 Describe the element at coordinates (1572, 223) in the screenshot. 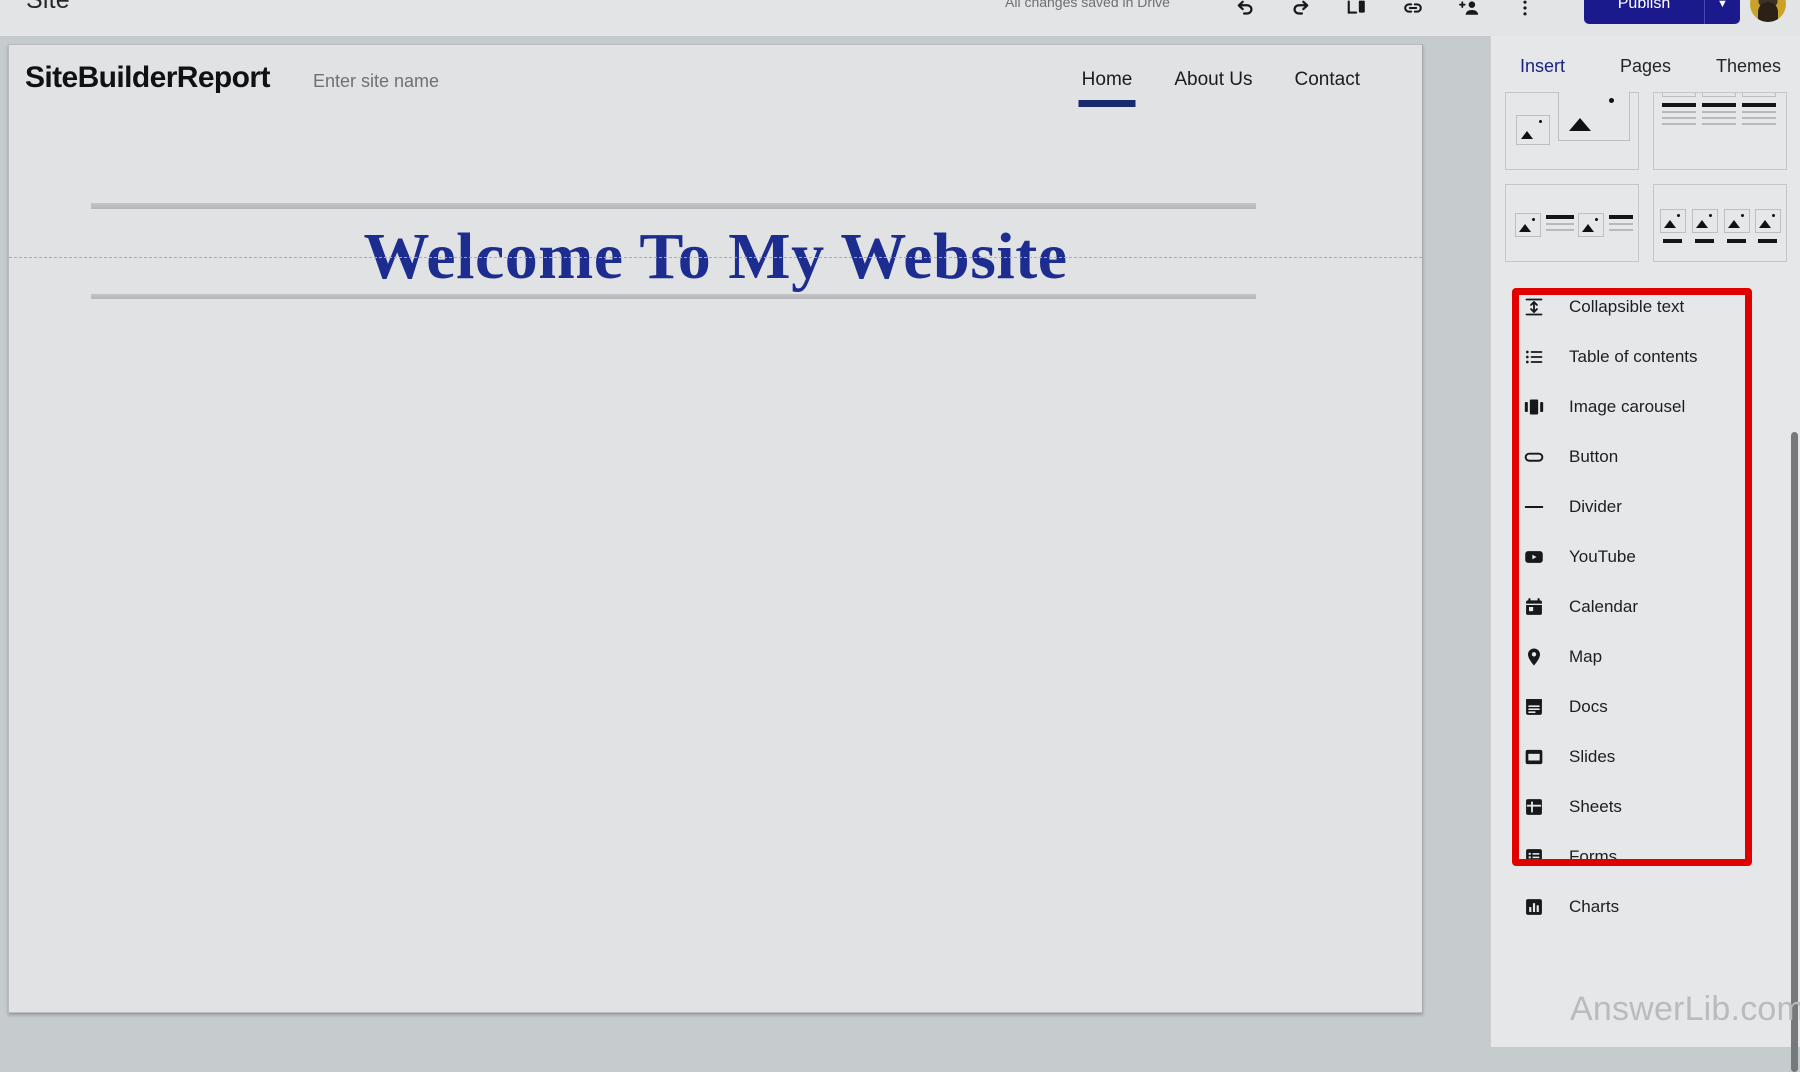

I see `layout-two-image-text-pairs` at that location.